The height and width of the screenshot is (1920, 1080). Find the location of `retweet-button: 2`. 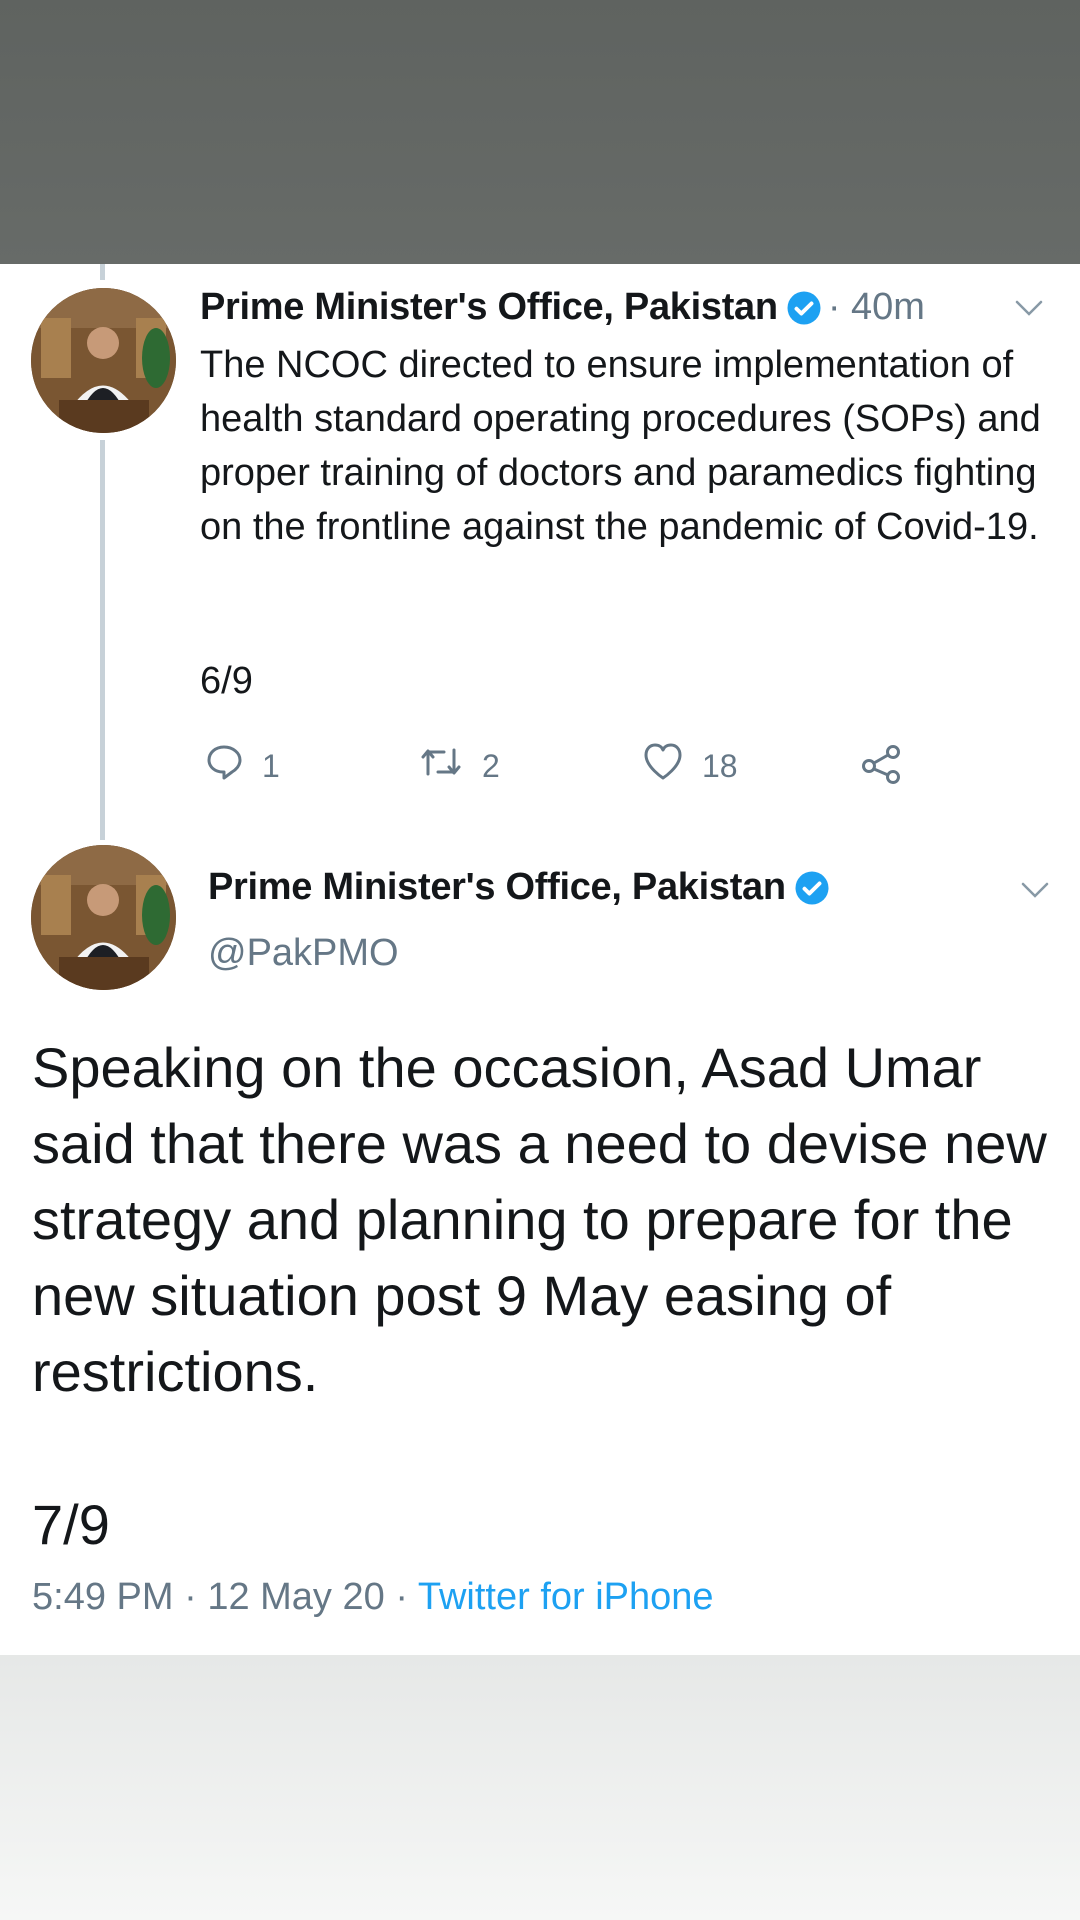

retweet-button: 2 is located at coordinates (459, 766).